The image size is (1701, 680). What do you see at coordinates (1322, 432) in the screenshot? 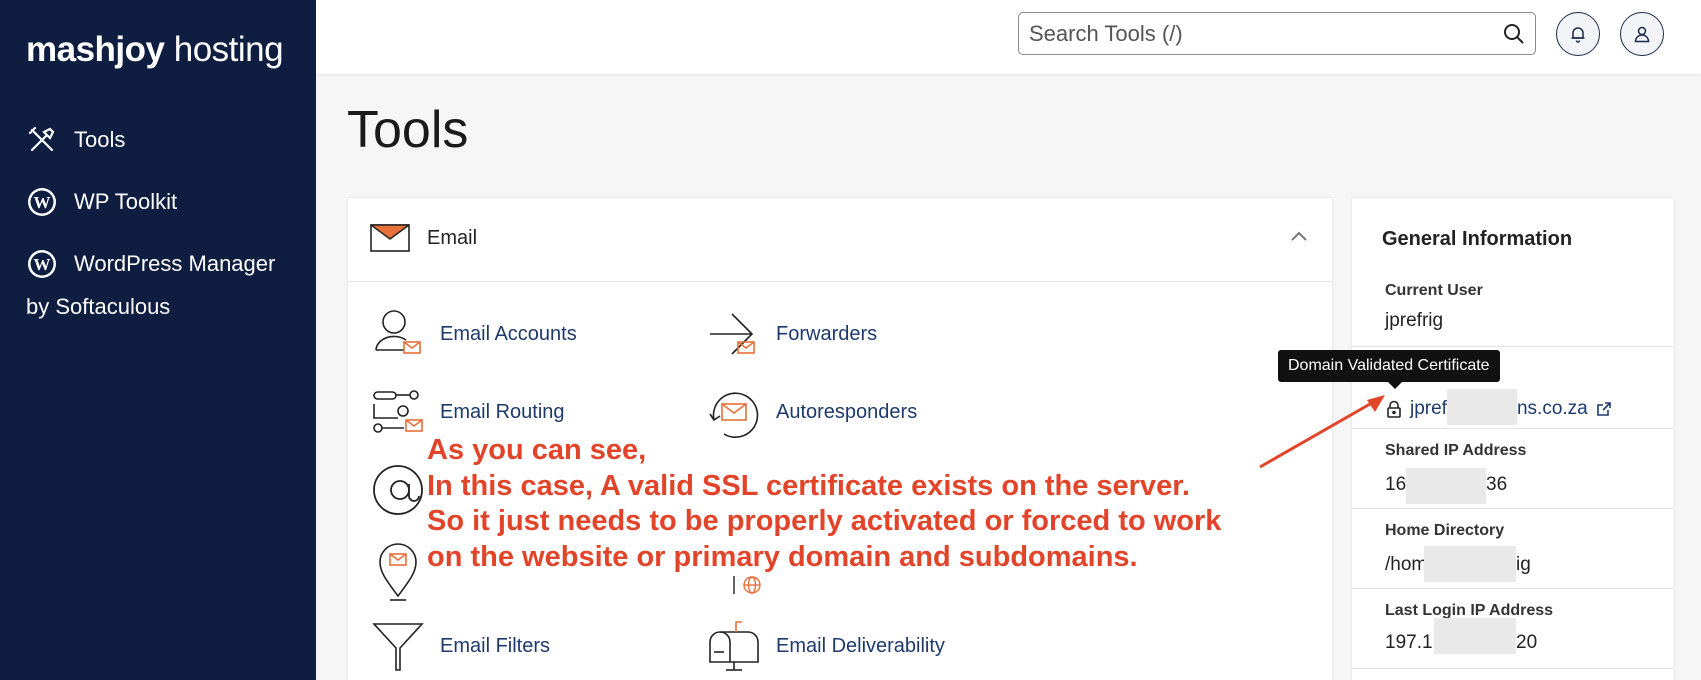
I see `annotation-arrow` at bounding box center [1322, 432].